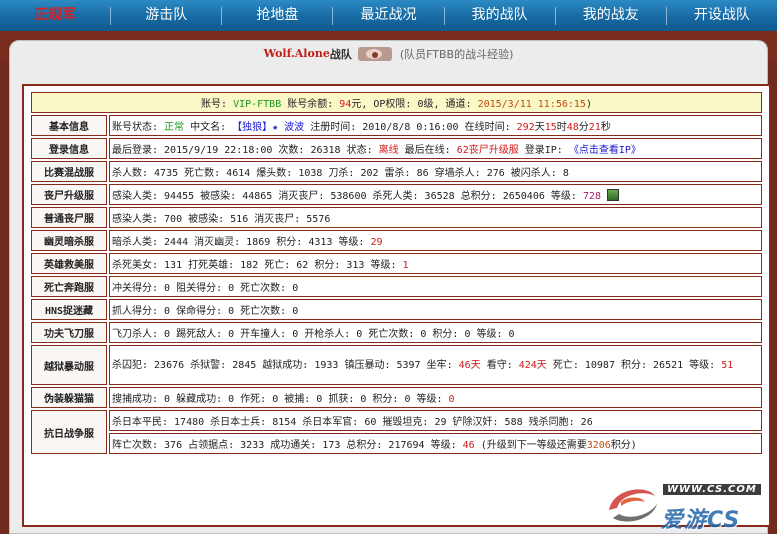 This screenshot has height=534, width=777. Describe the element at coordinates (69, 332) in the screenshot. I see `row-label-kungfu: 功夫飞刀服` at that location.